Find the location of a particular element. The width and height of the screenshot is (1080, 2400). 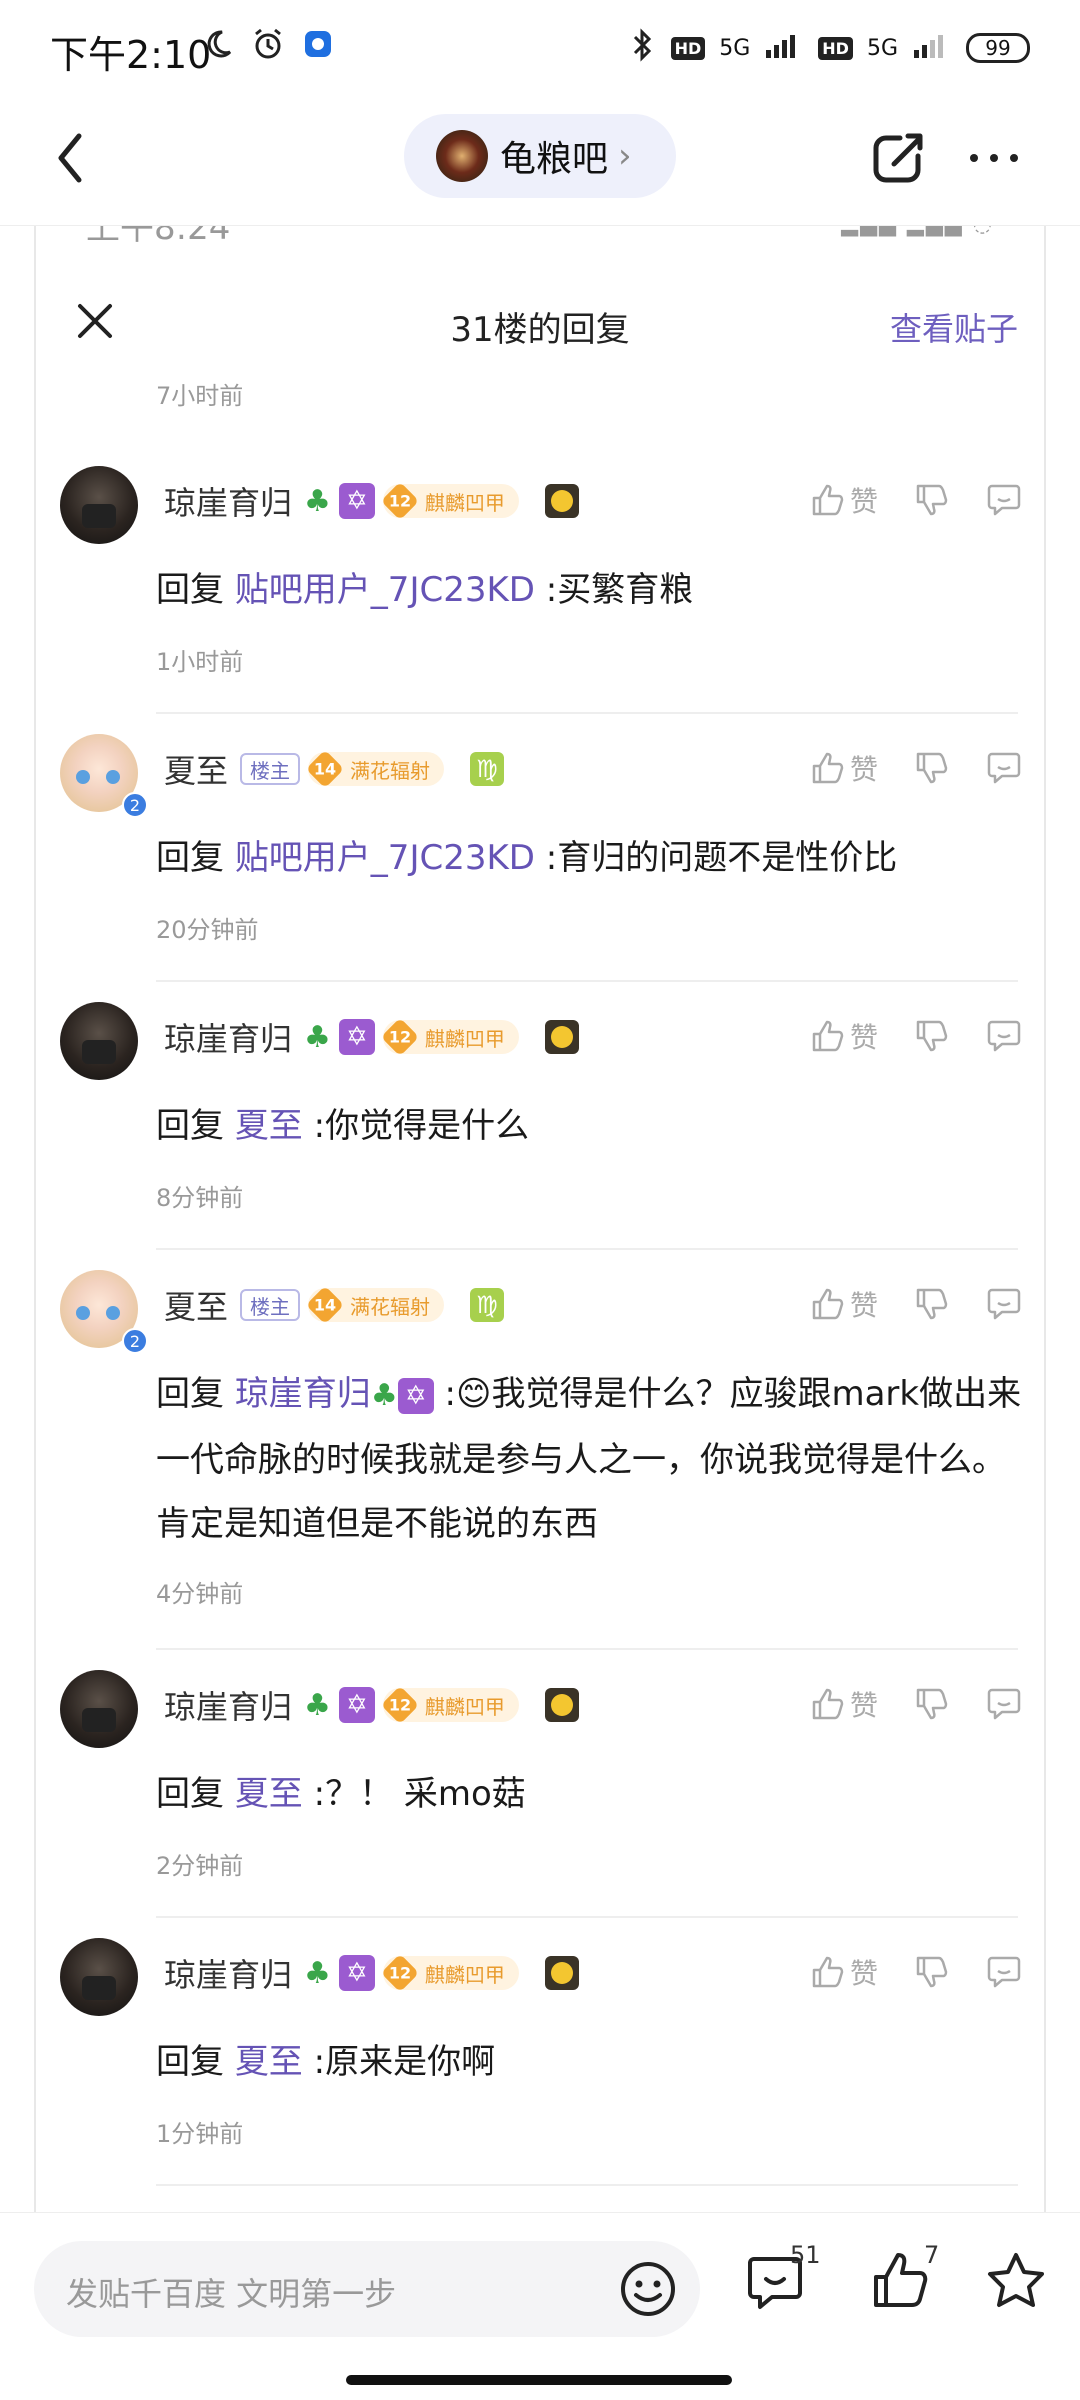

top-nav: 龟粮吧 › is located at coordinates (540, 161).